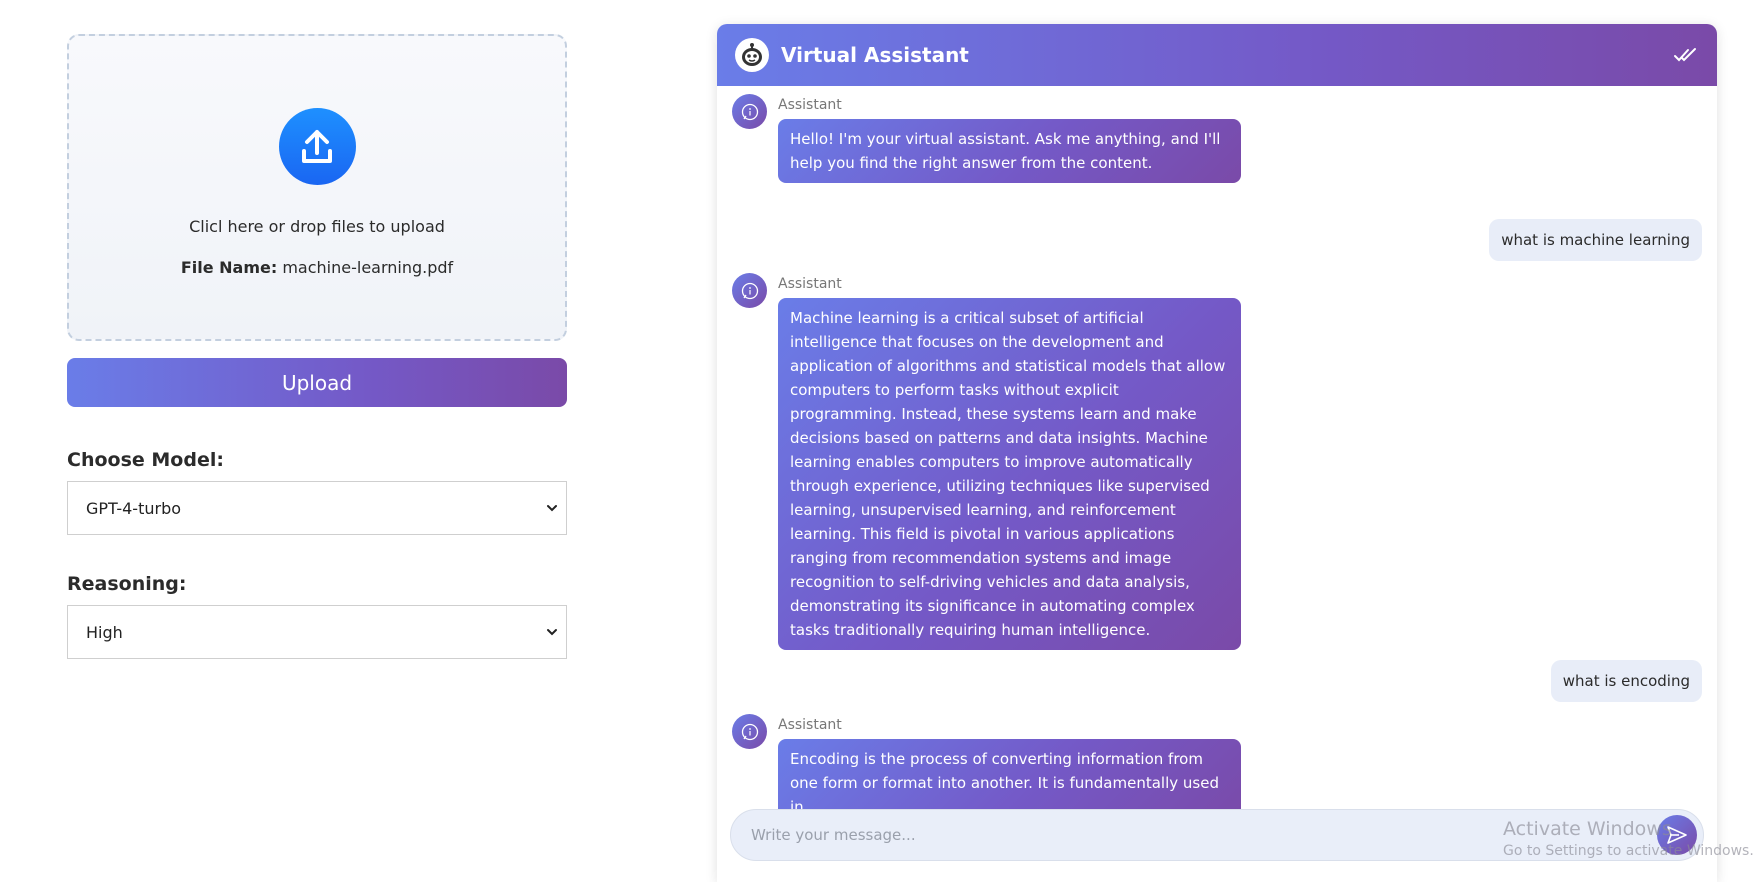 This screenshot has width=1755, height=882. Describe the element at coordinates (134, 508) in the screenshot. I see `model-select-value: GPT-4-turbo` at that location.